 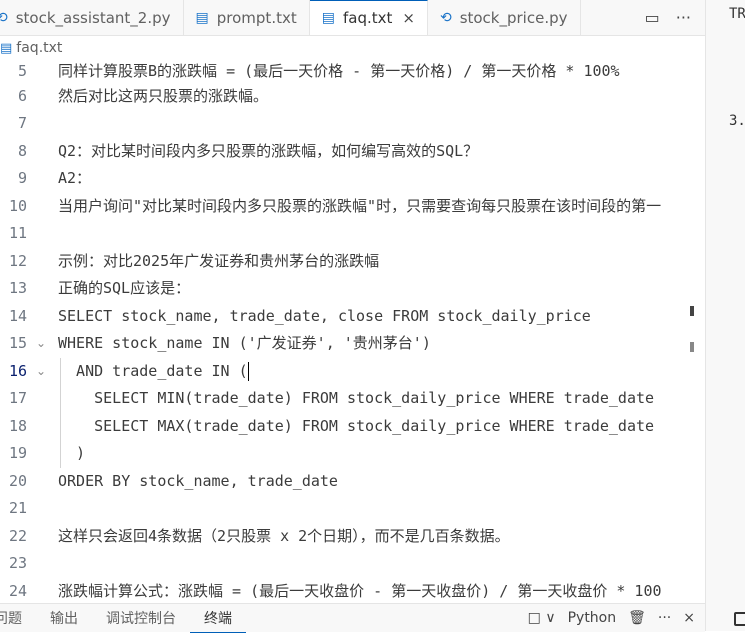 I want to click on code-line: 11, so click(x=352, y=233).